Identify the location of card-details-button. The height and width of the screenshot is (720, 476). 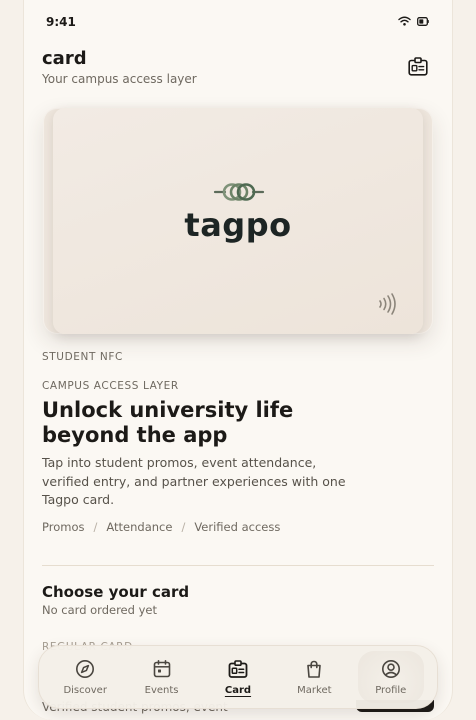
(418, 66).